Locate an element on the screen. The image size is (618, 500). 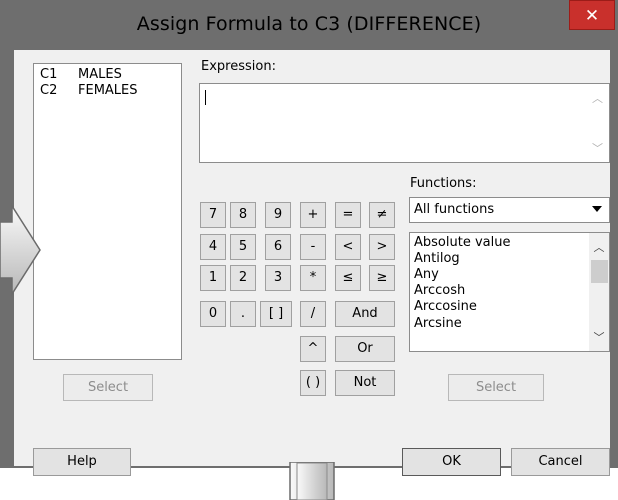
variable-item: C2 FEMALES is located at coordinates (89, 90).